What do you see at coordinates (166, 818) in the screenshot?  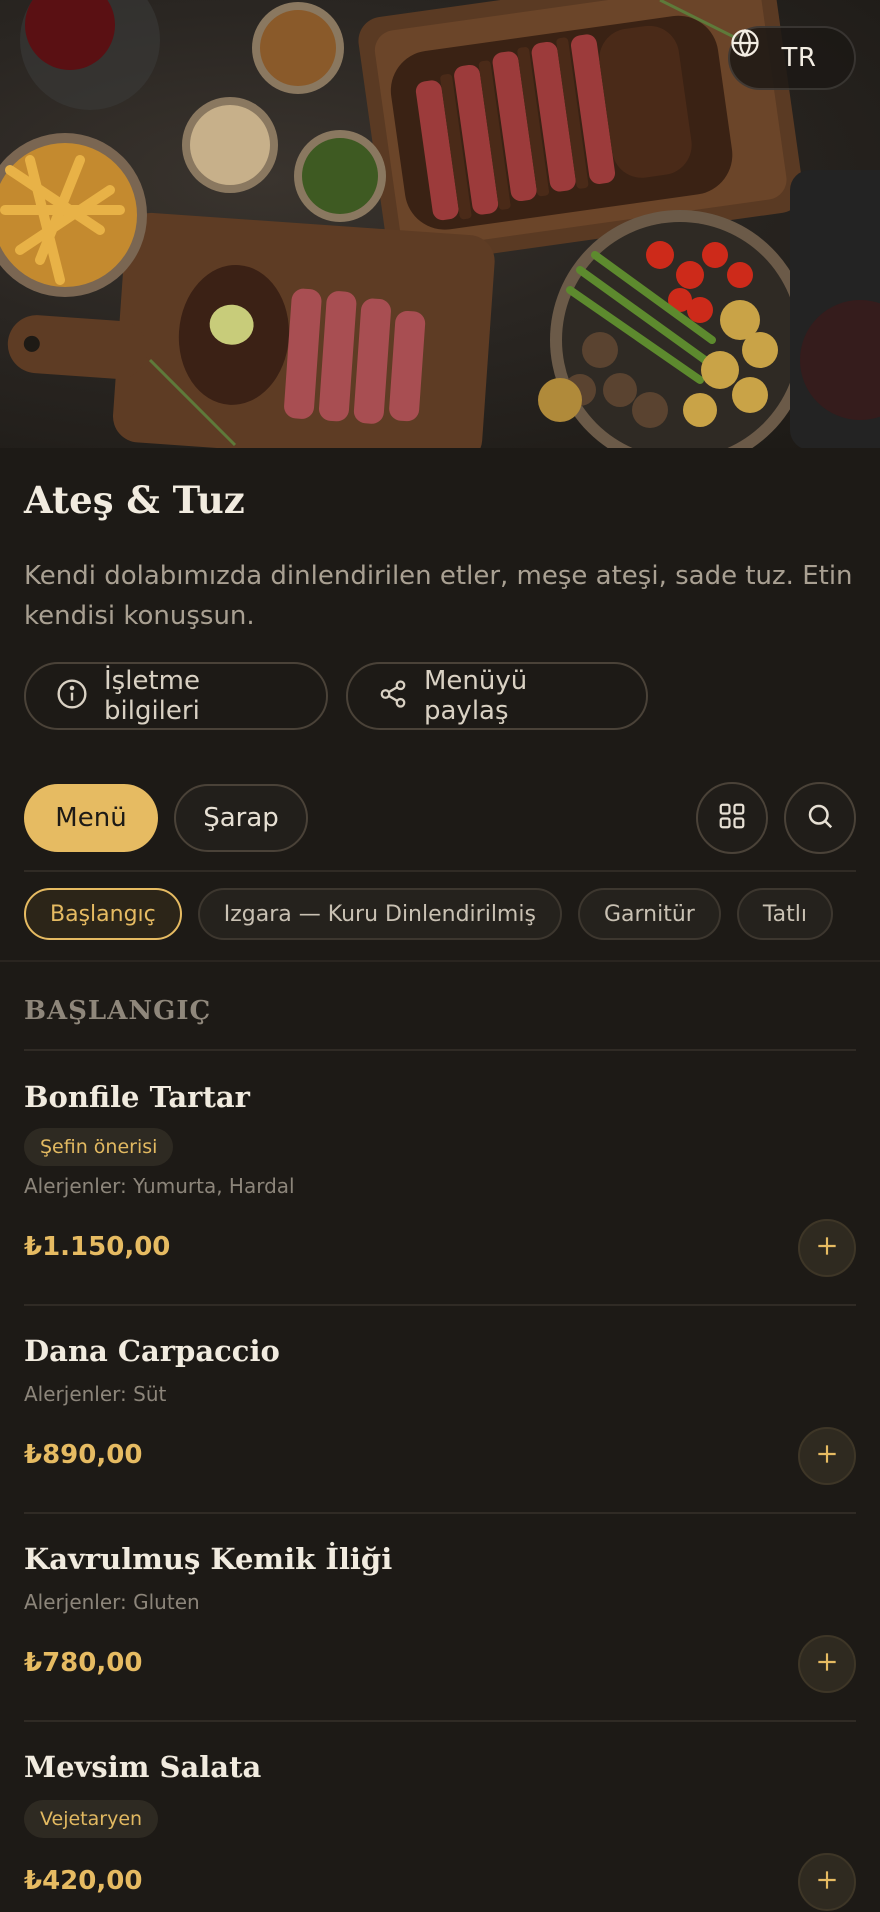 I see `main-tabs: Menü Şarap` at bounding box center [166, 818].